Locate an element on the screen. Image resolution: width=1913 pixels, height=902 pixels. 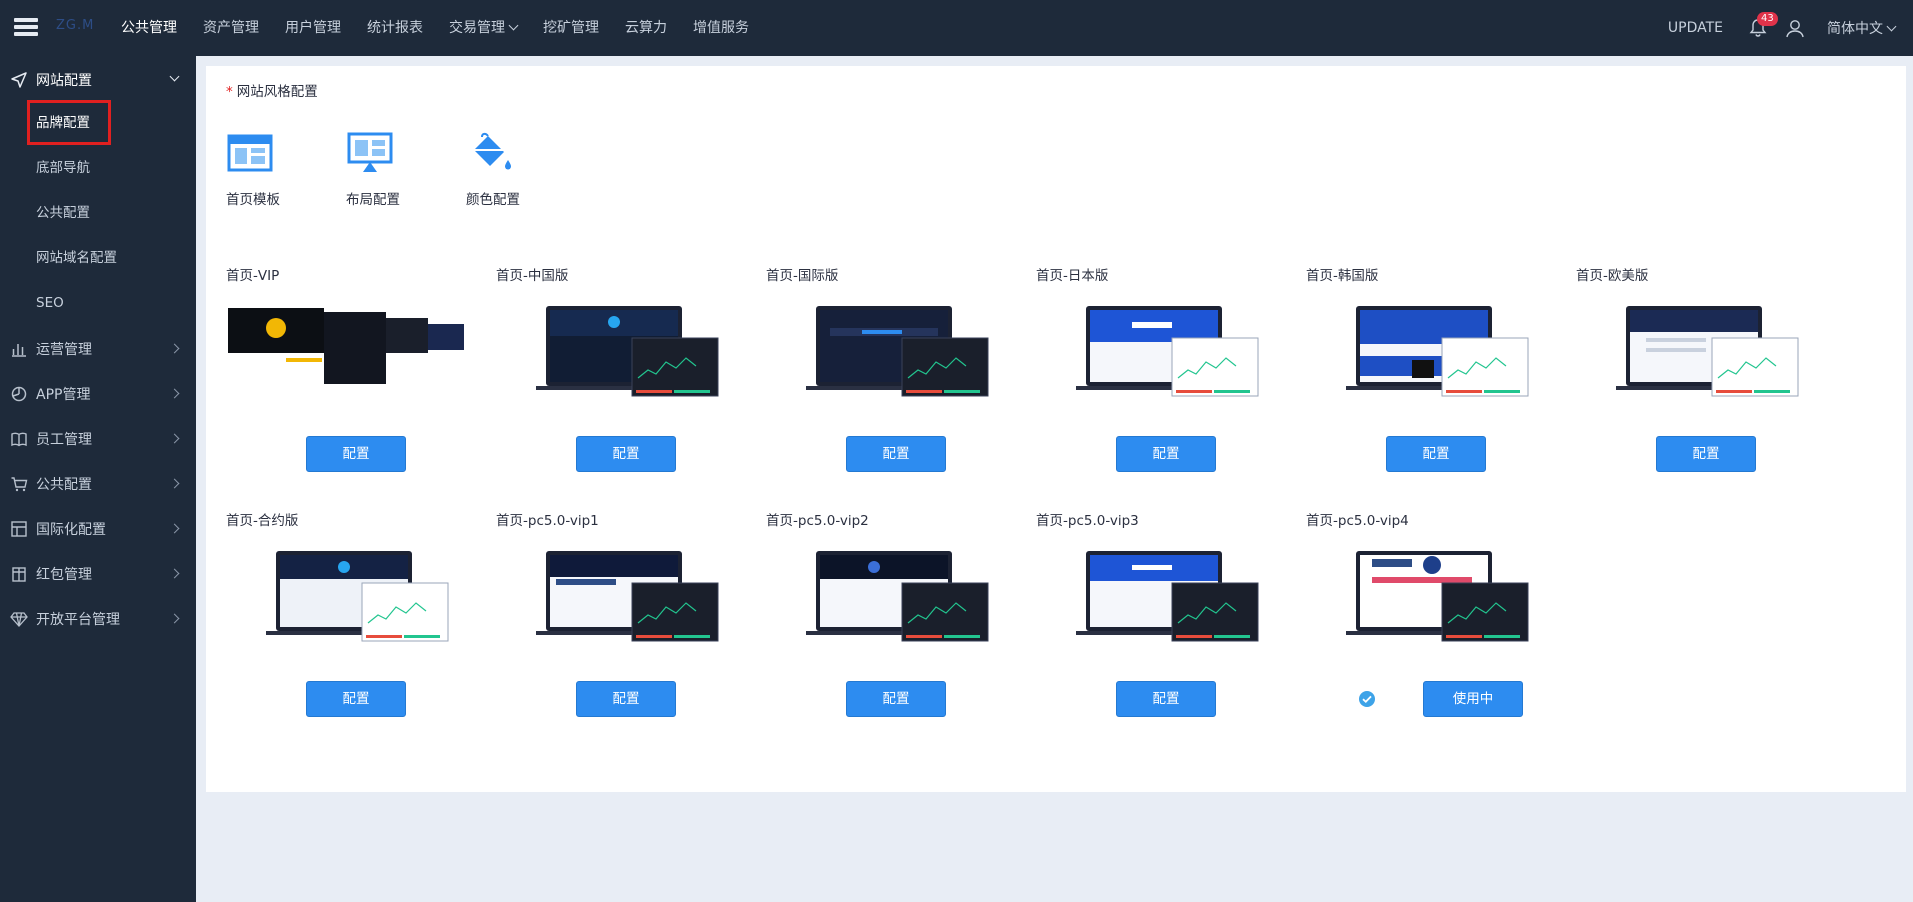
template-card: 首页-pc5.0-vip1 配置 is located at coordinates (616, 614).